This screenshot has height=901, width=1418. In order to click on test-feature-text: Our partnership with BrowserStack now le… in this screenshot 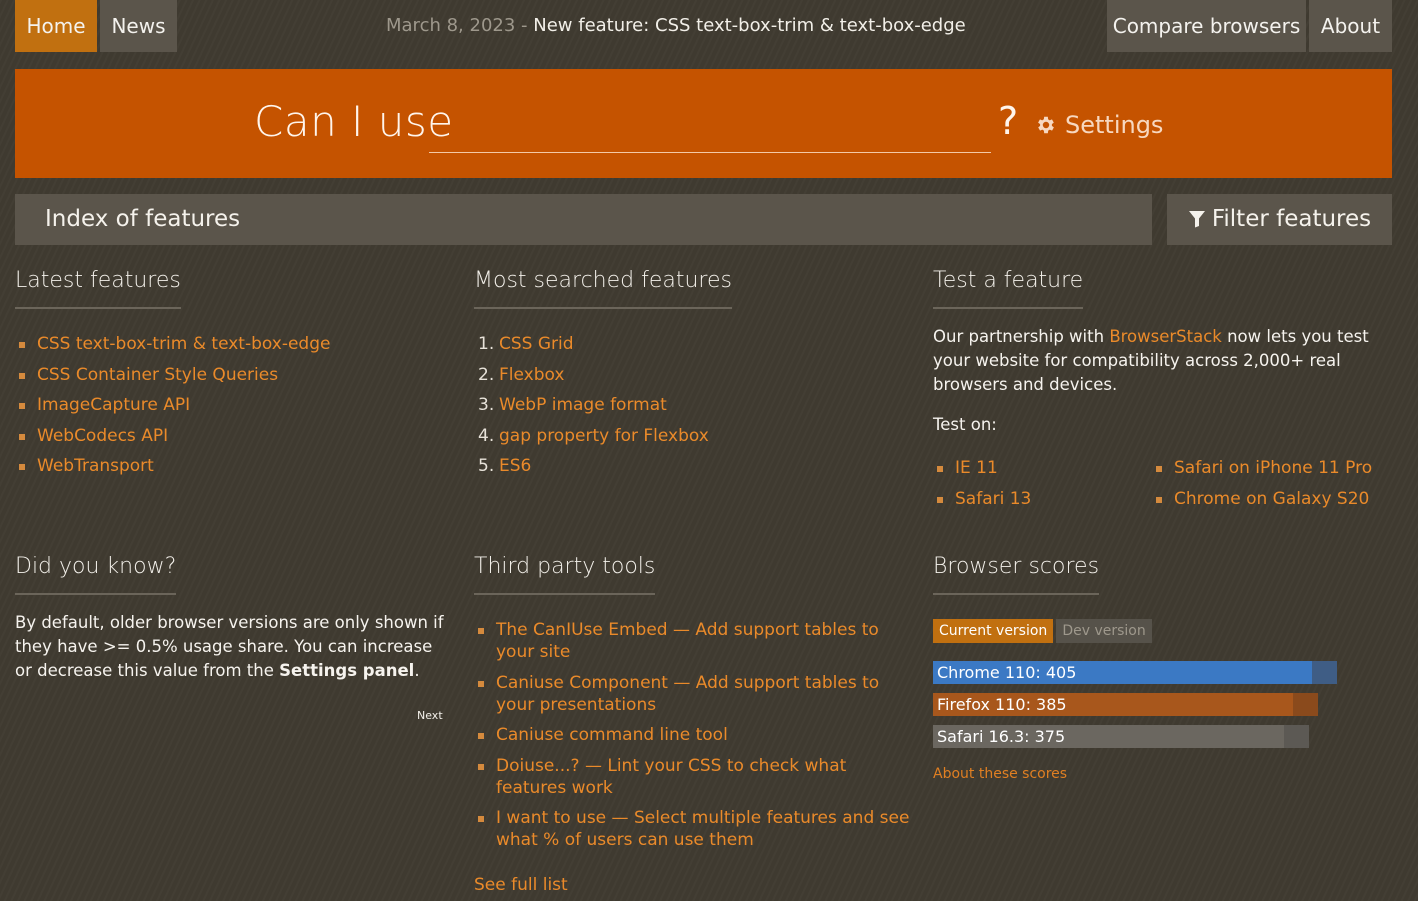, I will do `click(1155, 361)`.